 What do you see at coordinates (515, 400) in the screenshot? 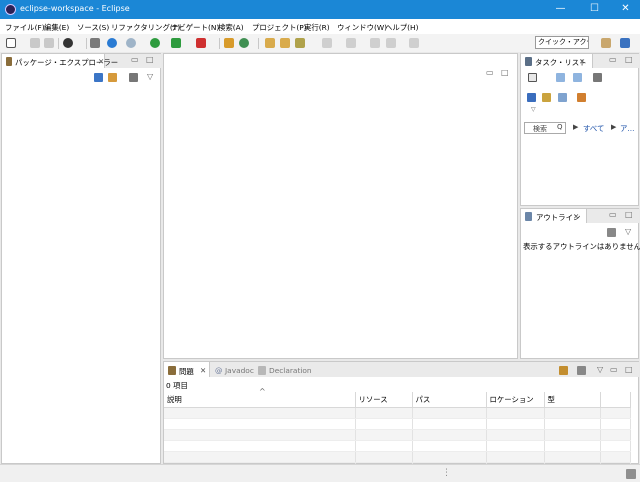
I see `column-header-location: ロケーション` at bounding box center [515, 400].